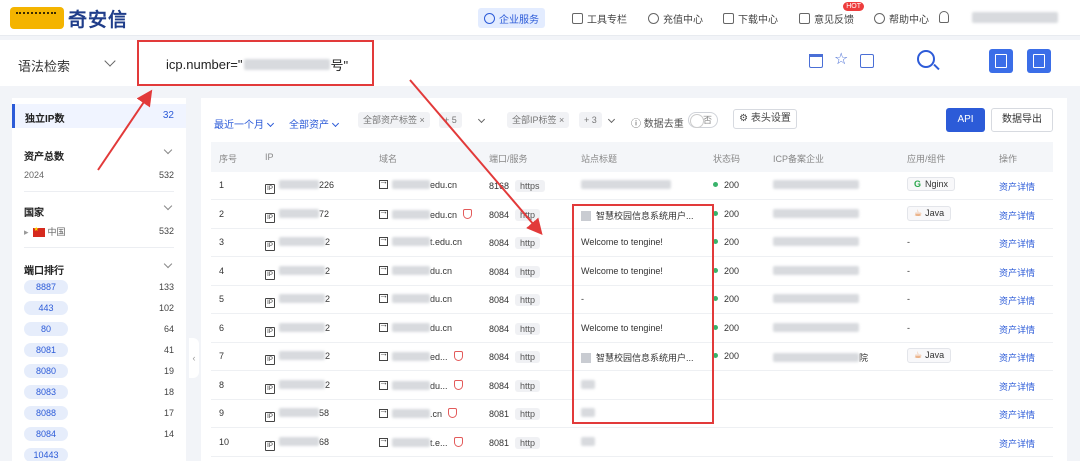  What do you see at coordinates (320, 157) in the screenshot?
I see `annotation-arrows` at bounding box center [320, 157].